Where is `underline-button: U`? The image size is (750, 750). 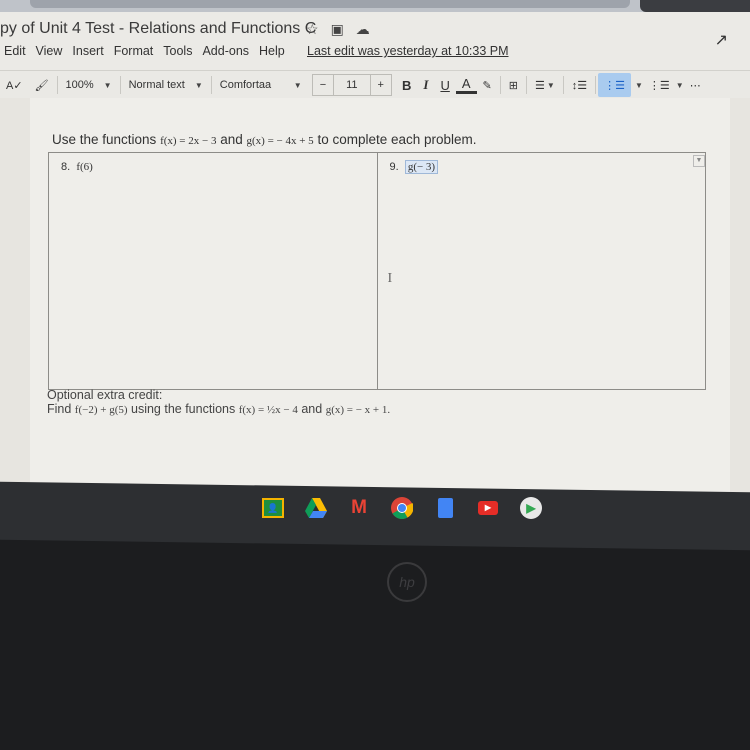 underline-button: U is located at coordinates (444, 85).